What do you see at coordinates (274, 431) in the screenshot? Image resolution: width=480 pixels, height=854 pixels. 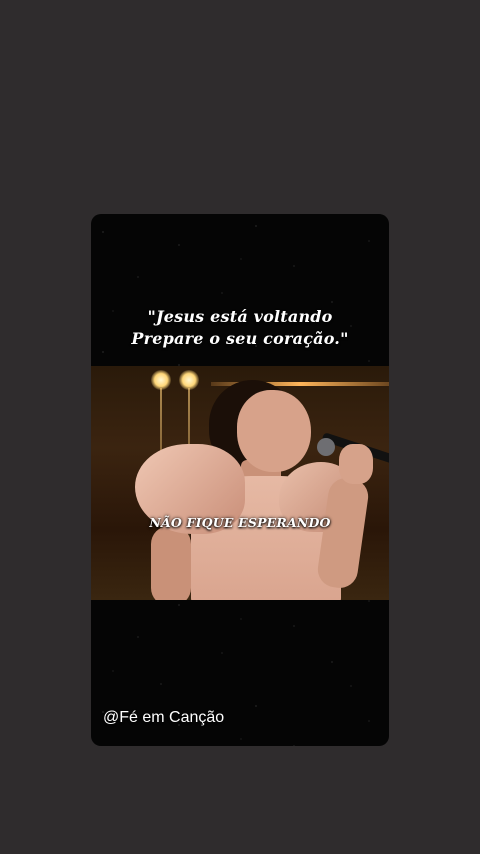 I see `singer-face` at bounding box center [274, 431].